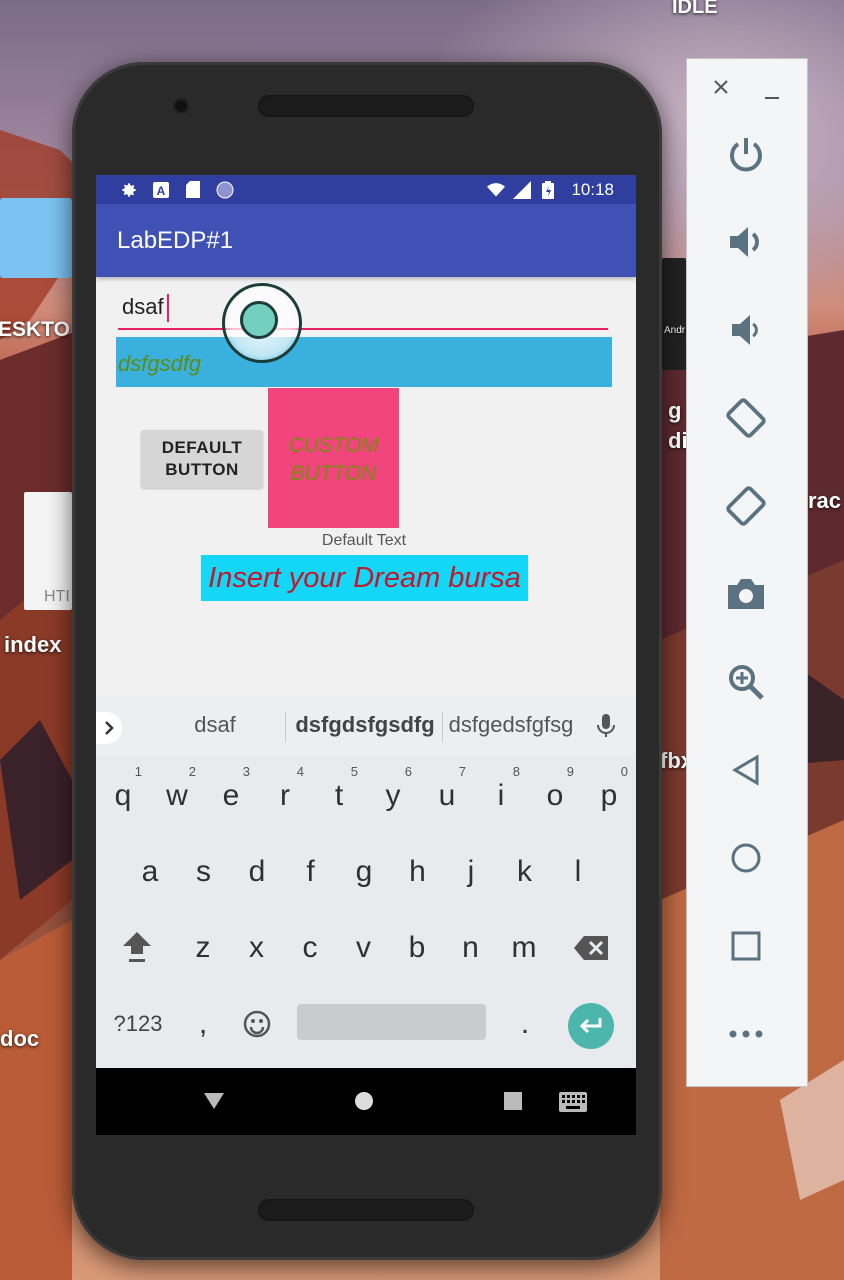  What do you see at coordinates (471, 872) in the screenshot?
I see `key-j: j` at bounding box center [471, 872].